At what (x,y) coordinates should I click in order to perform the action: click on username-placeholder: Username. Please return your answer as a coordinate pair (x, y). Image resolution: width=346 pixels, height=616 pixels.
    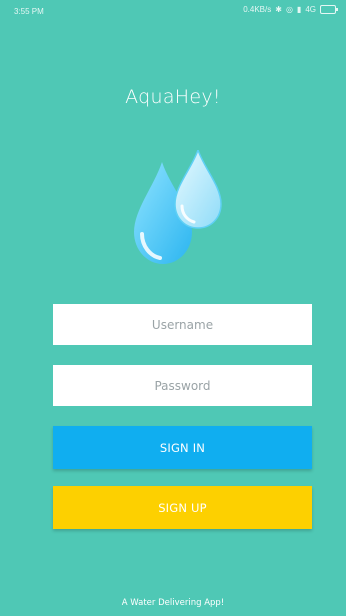
    Looking at the image, I should click on (182, 324).